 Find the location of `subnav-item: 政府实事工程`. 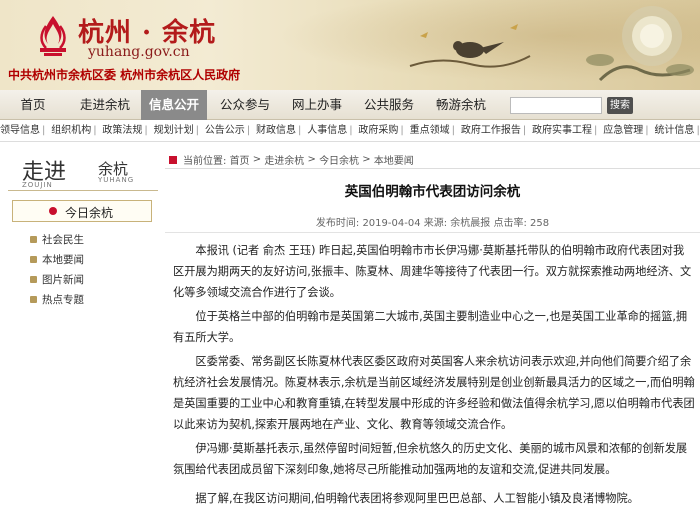

subnav-item: 政府实事工程 is located at coordinates (562, 130).